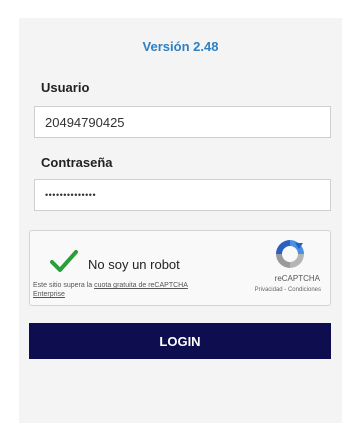  Describe the element at coordinates (182, 122) in the screenshot. I see `username-input: 20494790425` at that location.